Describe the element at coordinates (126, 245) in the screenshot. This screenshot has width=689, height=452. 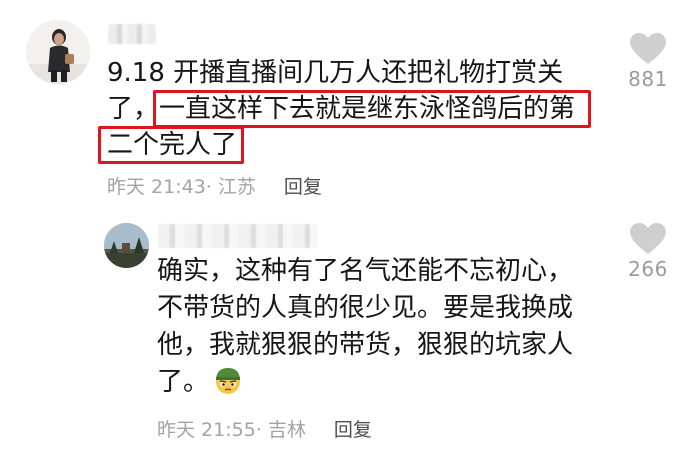
I see `replier-avatar` at that location.